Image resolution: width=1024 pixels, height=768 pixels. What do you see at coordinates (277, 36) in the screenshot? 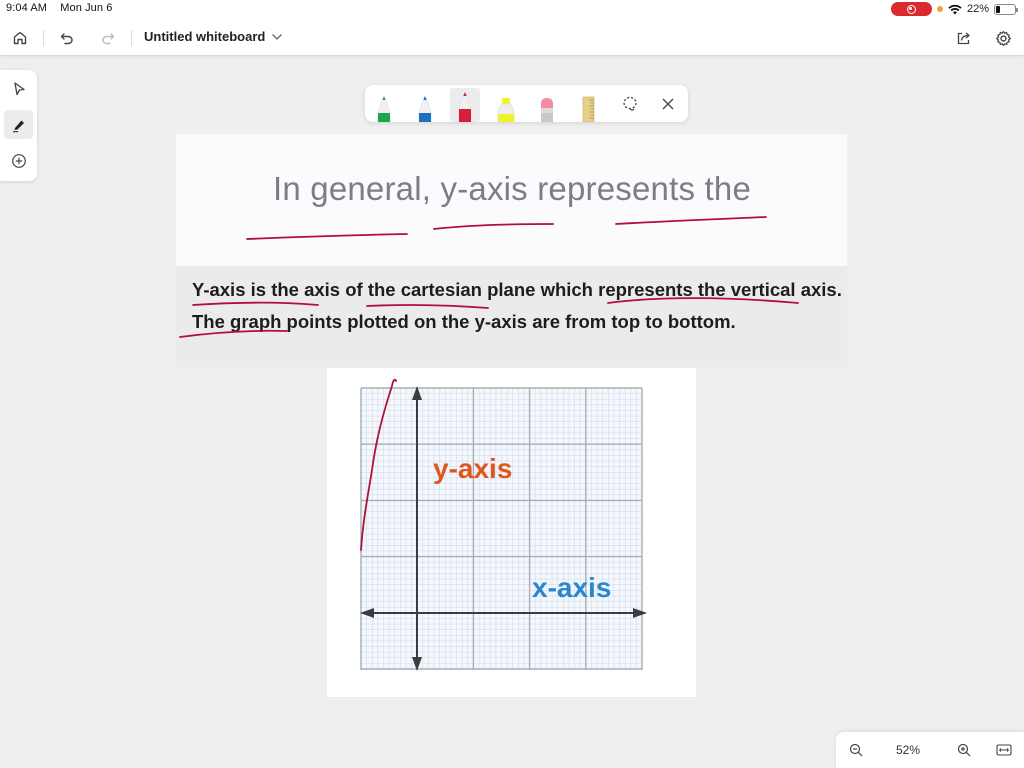
I see `chevron-down-icon` at bounding box center [277, 36].